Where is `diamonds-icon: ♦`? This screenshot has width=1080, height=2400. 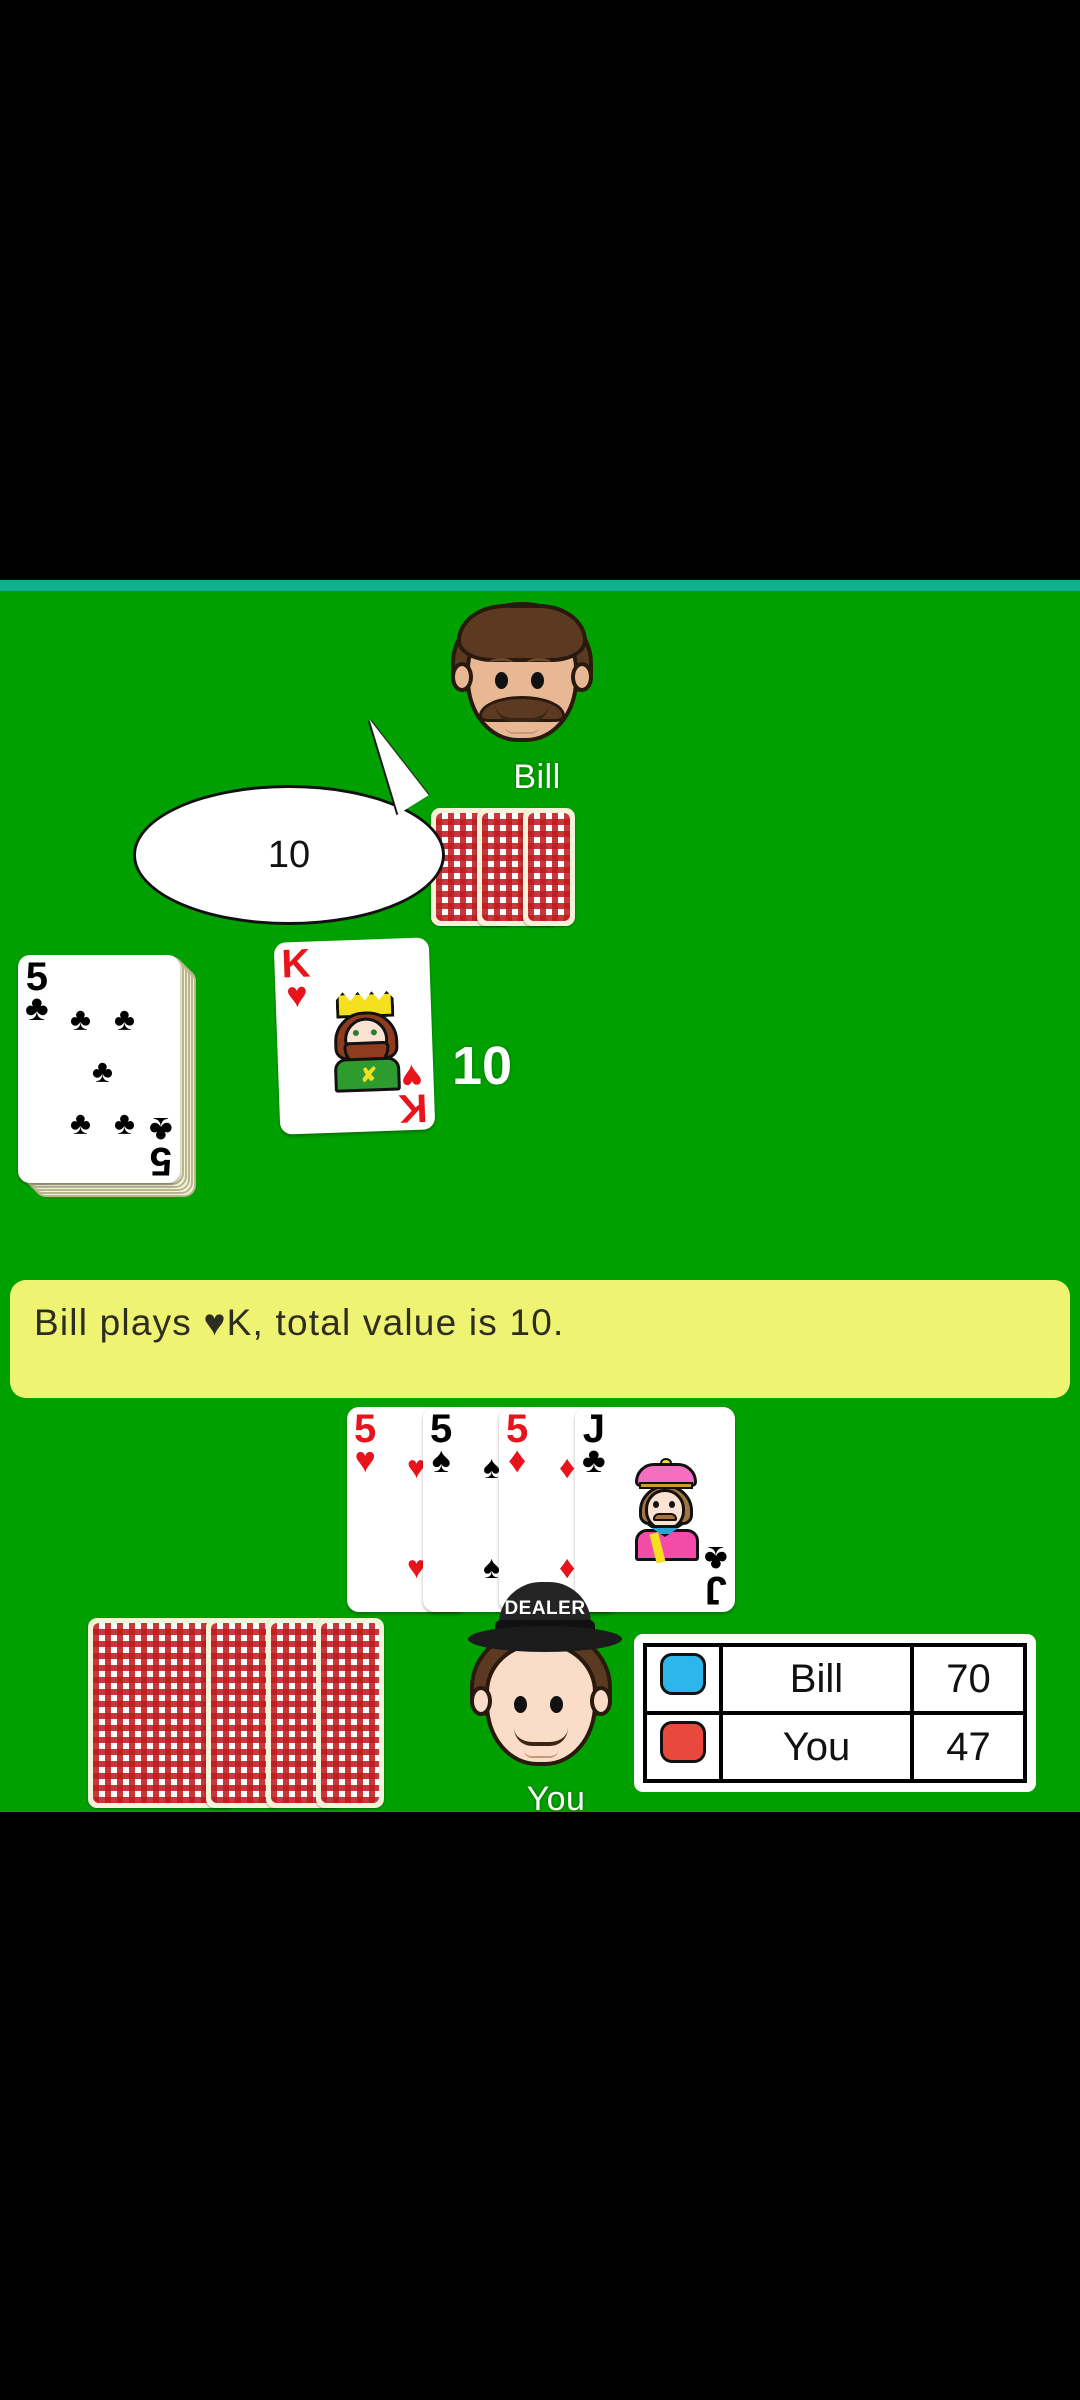 diamonds-icon: ♦ is located at coordinates (517, 1459).